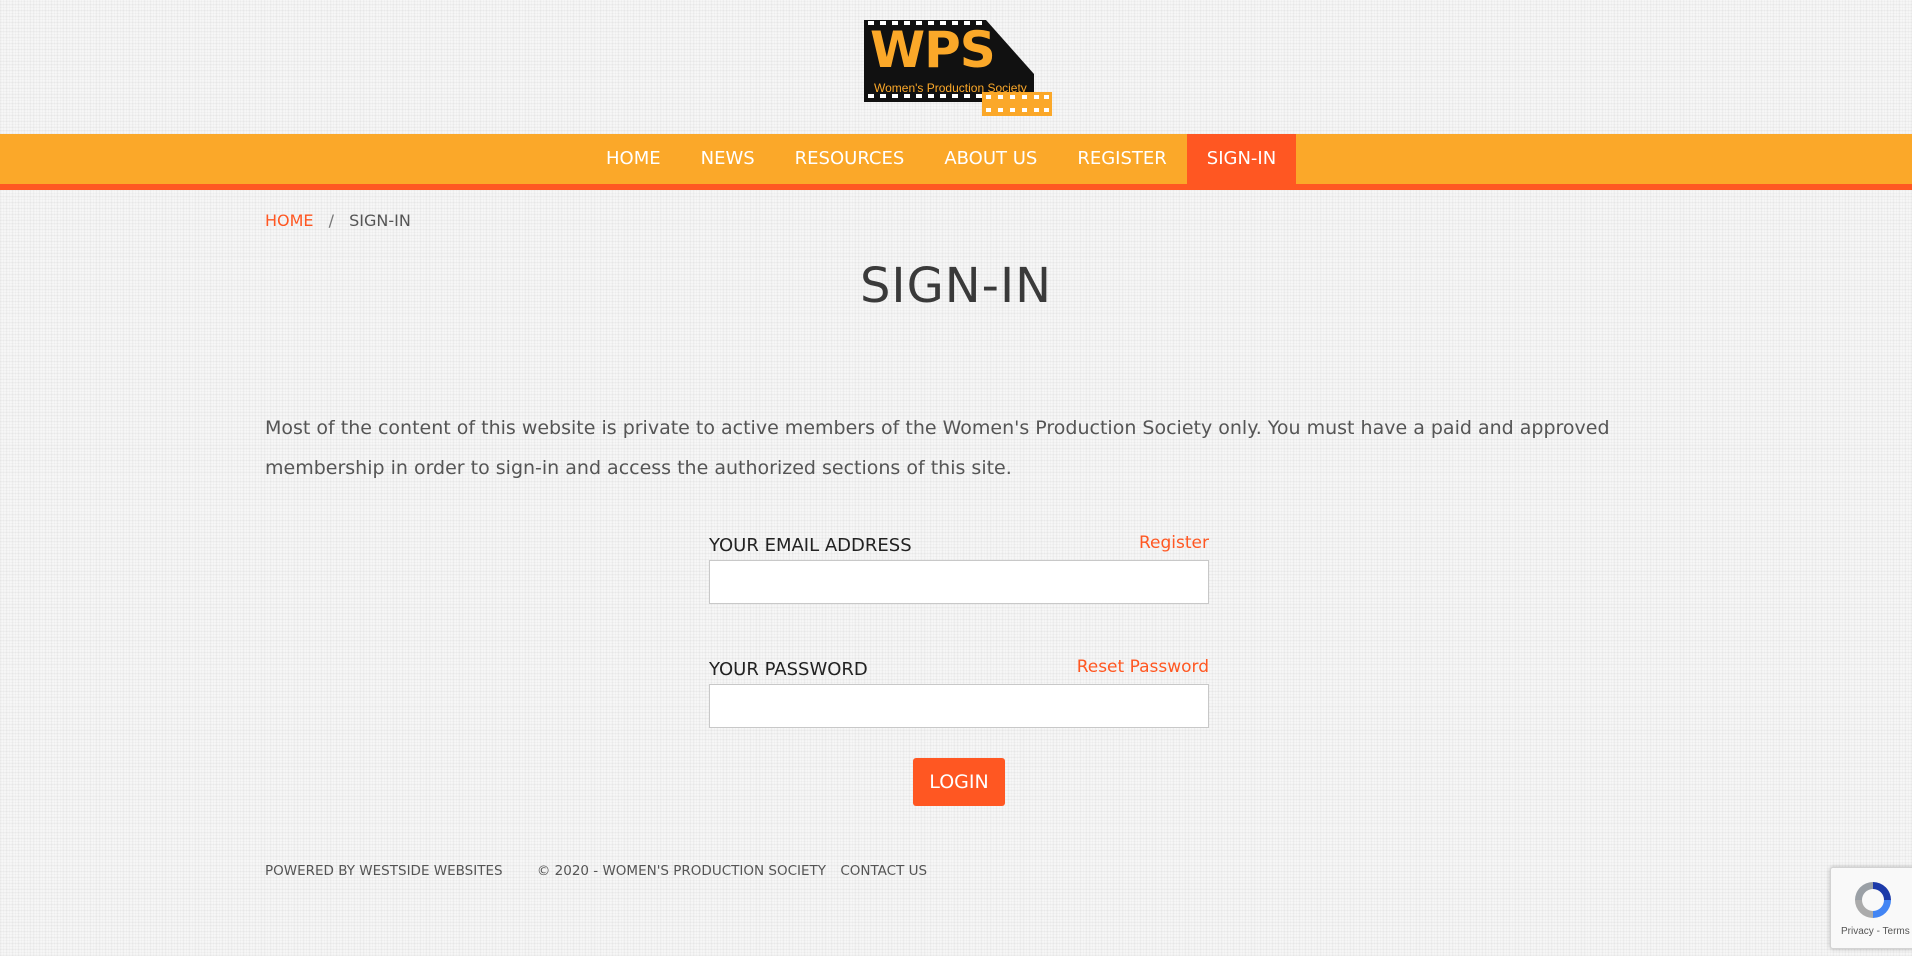  Describe the element at coordinates (959, 706) in the screenshot. I see `password-input` at that location.